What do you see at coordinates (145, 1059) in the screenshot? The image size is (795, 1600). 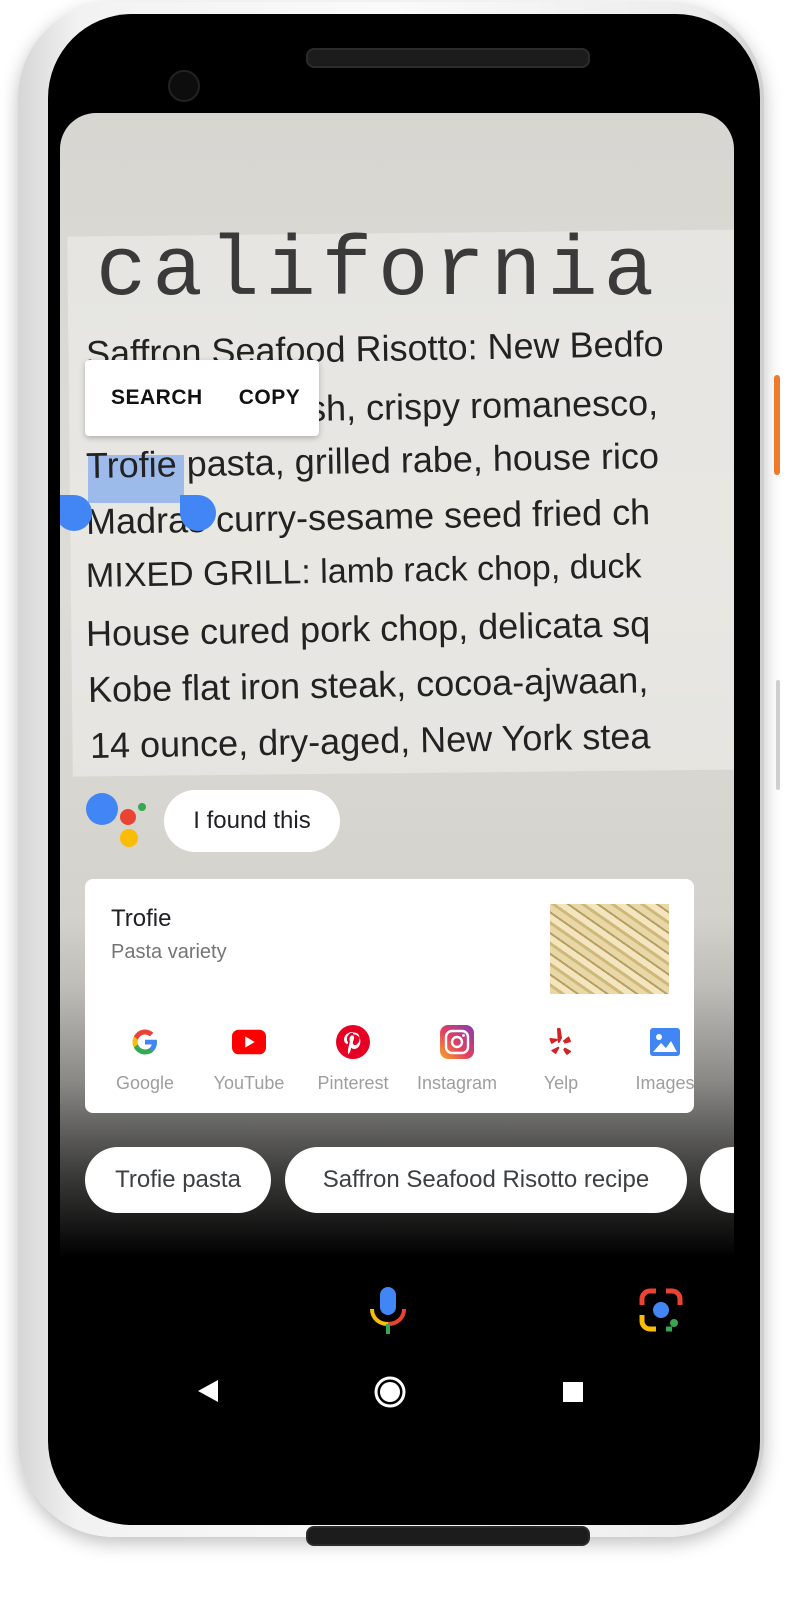 I see `app-shortcut-google: Google` at bounding box center [145, 1059].